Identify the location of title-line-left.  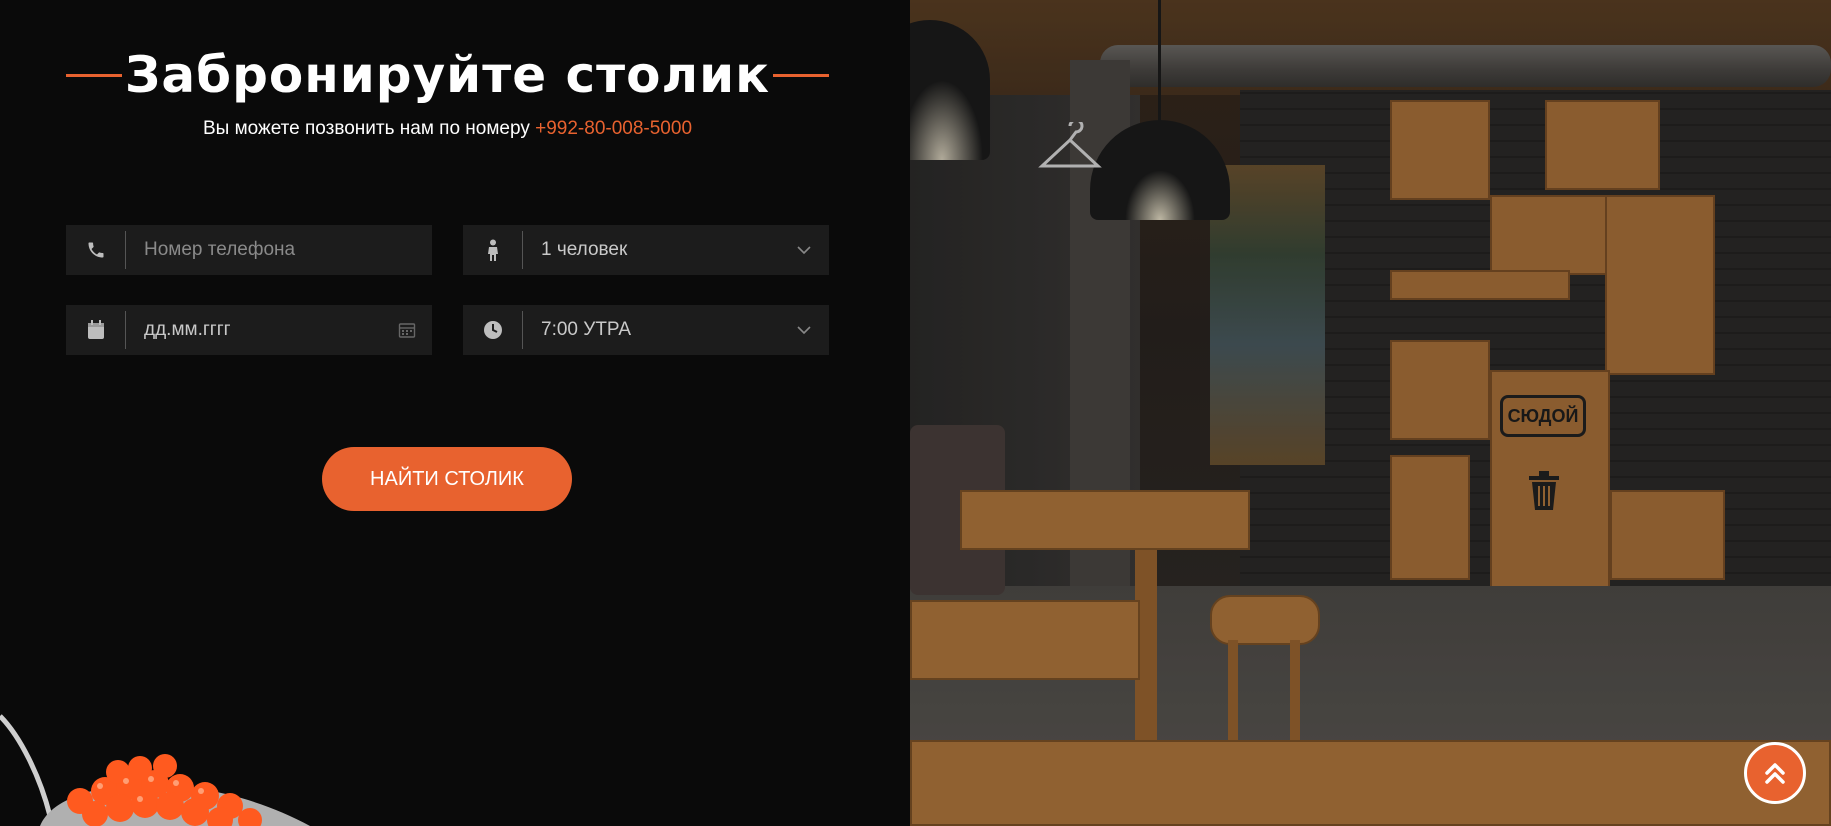
(94, 75).